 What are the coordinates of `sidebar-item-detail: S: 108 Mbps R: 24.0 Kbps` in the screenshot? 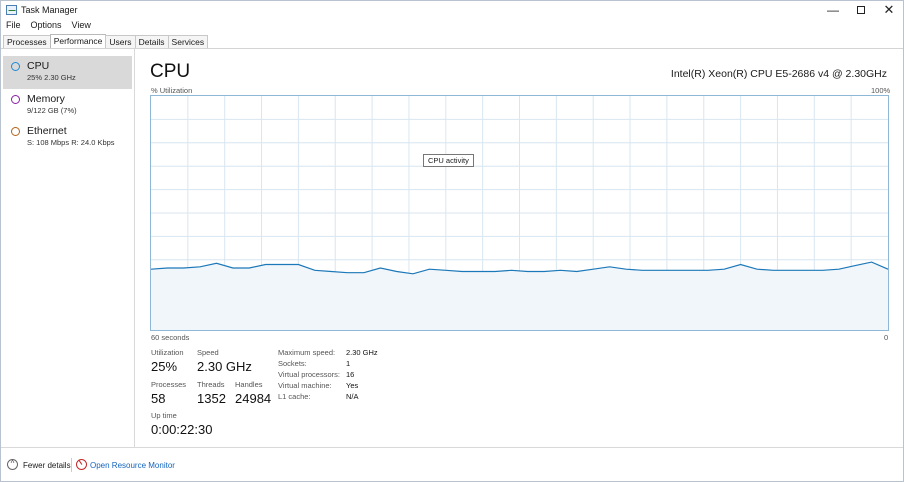 It's located at (71, 142).